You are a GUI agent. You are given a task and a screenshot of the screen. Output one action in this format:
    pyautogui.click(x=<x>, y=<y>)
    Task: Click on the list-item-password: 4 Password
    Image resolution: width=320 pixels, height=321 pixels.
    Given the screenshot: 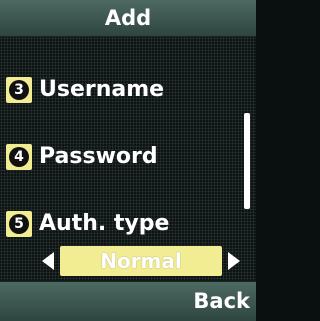 What is the action you would take?
    pyautogui.click(x=122, y=157)
    